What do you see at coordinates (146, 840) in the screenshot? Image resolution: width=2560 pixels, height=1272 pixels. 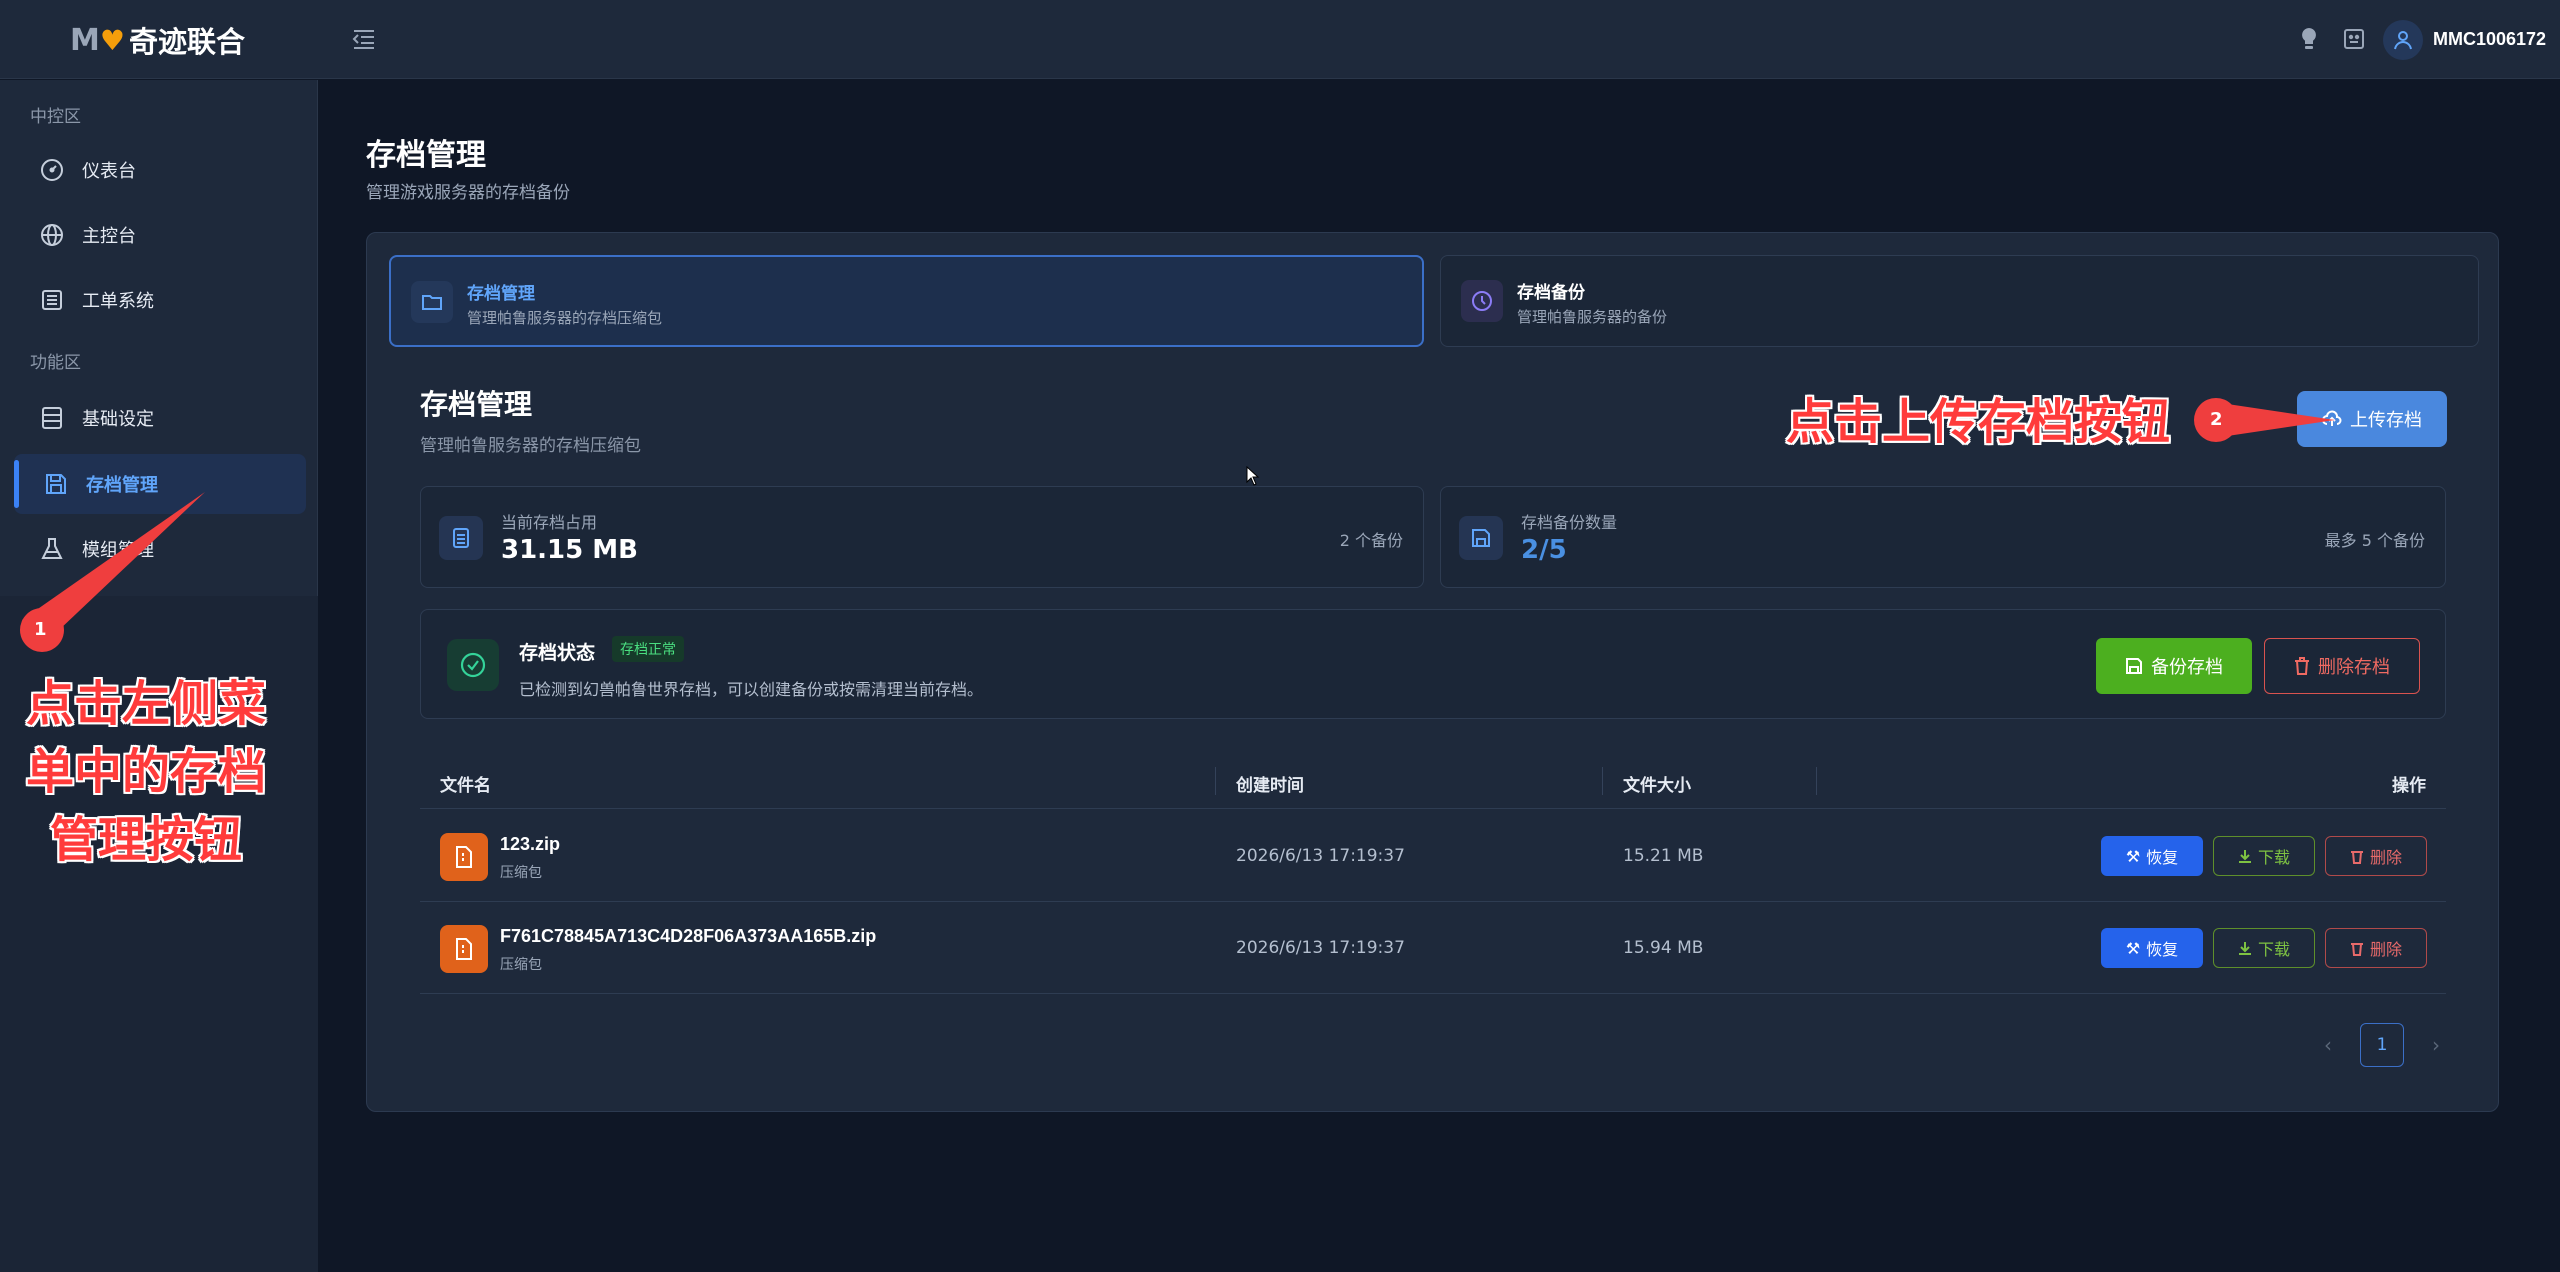 I see `annotation-text-left-3: 管理按钮` at bounding box center [146, 840].